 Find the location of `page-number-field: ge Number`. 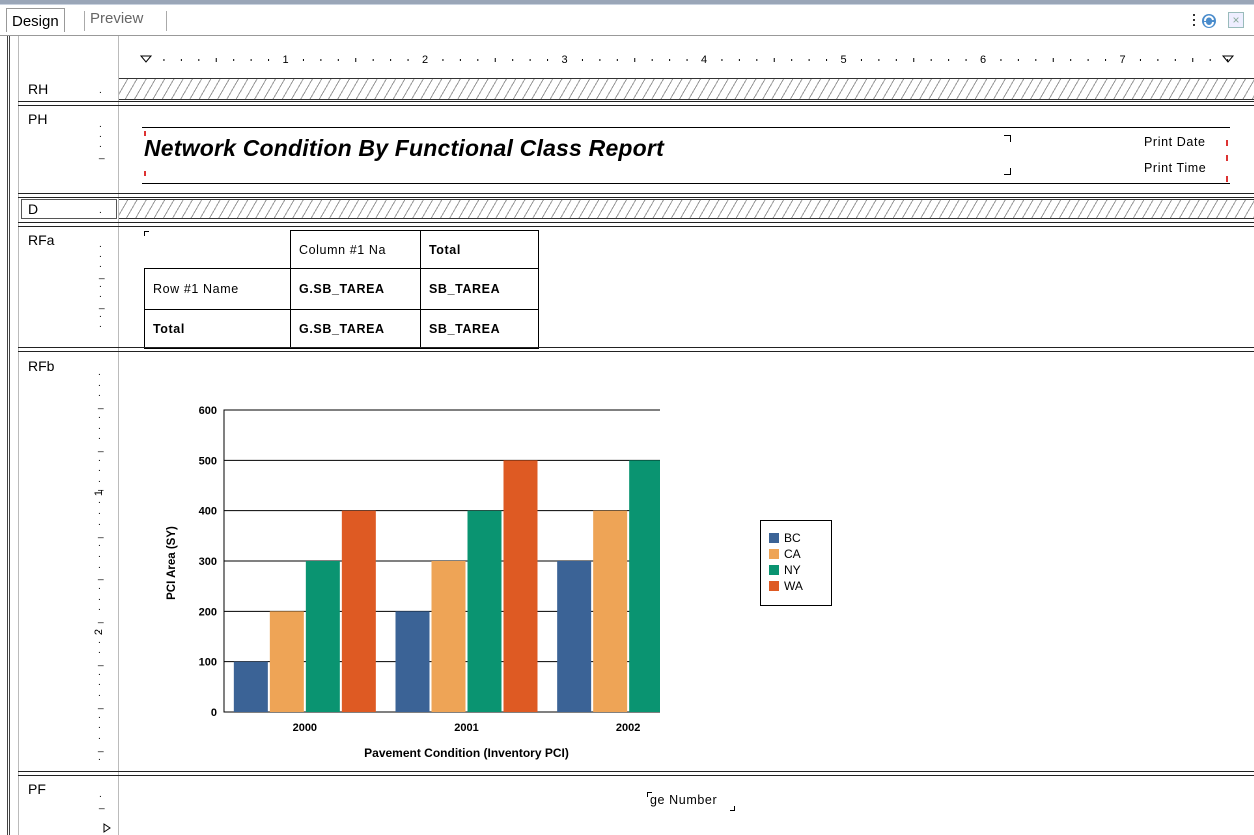

page-number-field: ge Number is located at coordinates (683, 800).